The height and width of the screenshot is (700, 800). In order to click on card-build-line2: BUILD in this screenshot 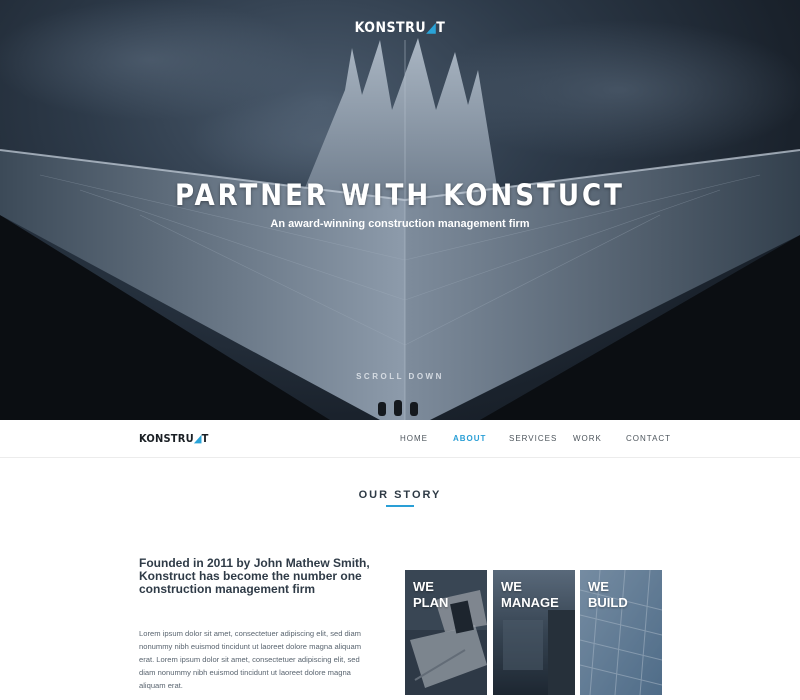, I will do `click(608, 602)`.